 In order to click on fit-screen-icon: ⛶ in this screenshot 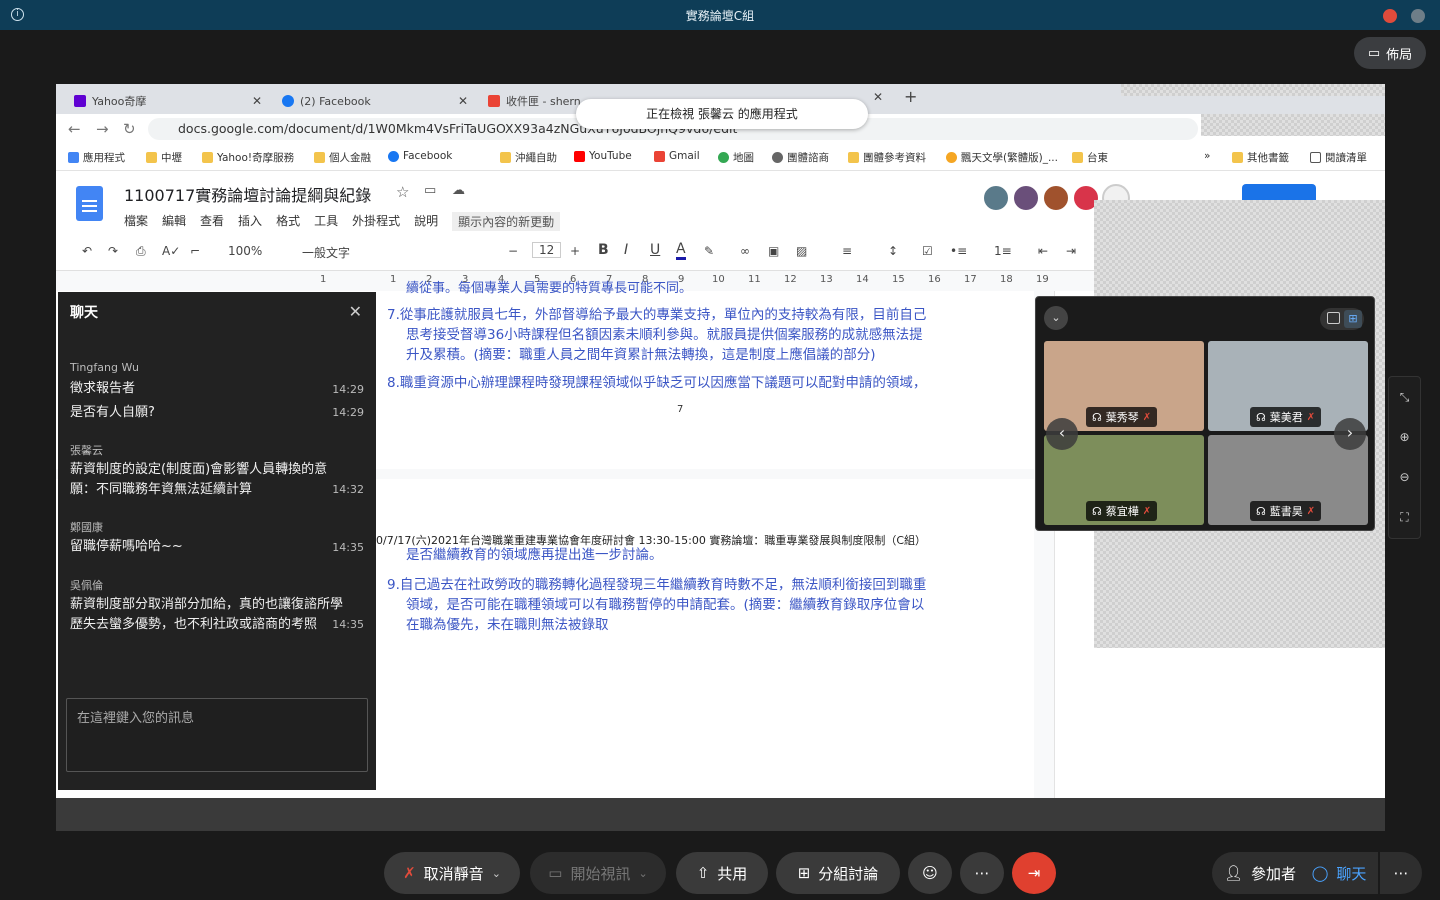, I will do `click(1404, 517)`.